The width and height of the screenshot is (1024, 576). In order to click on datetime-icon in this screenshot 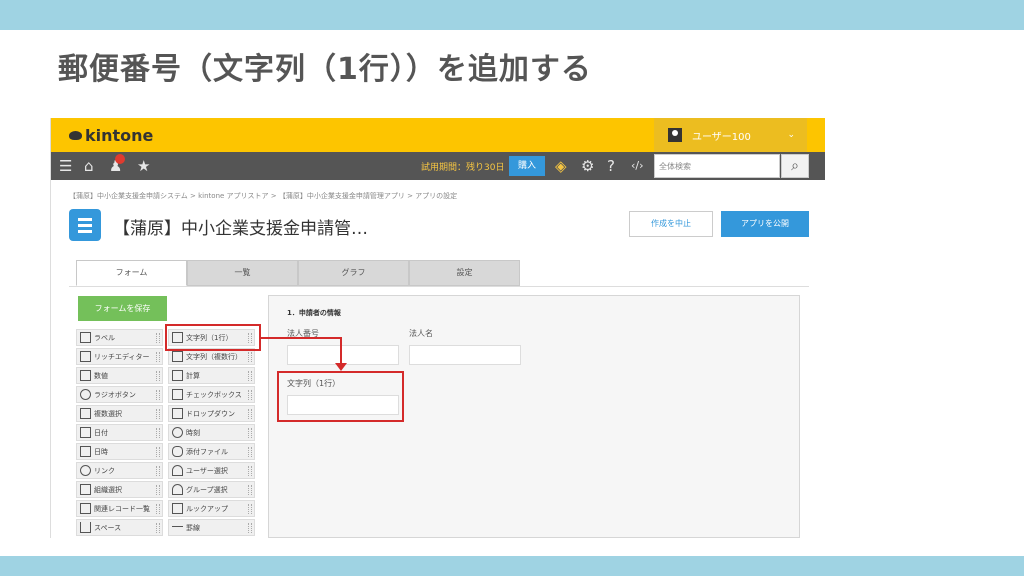, I will do `click(85, 451)`.